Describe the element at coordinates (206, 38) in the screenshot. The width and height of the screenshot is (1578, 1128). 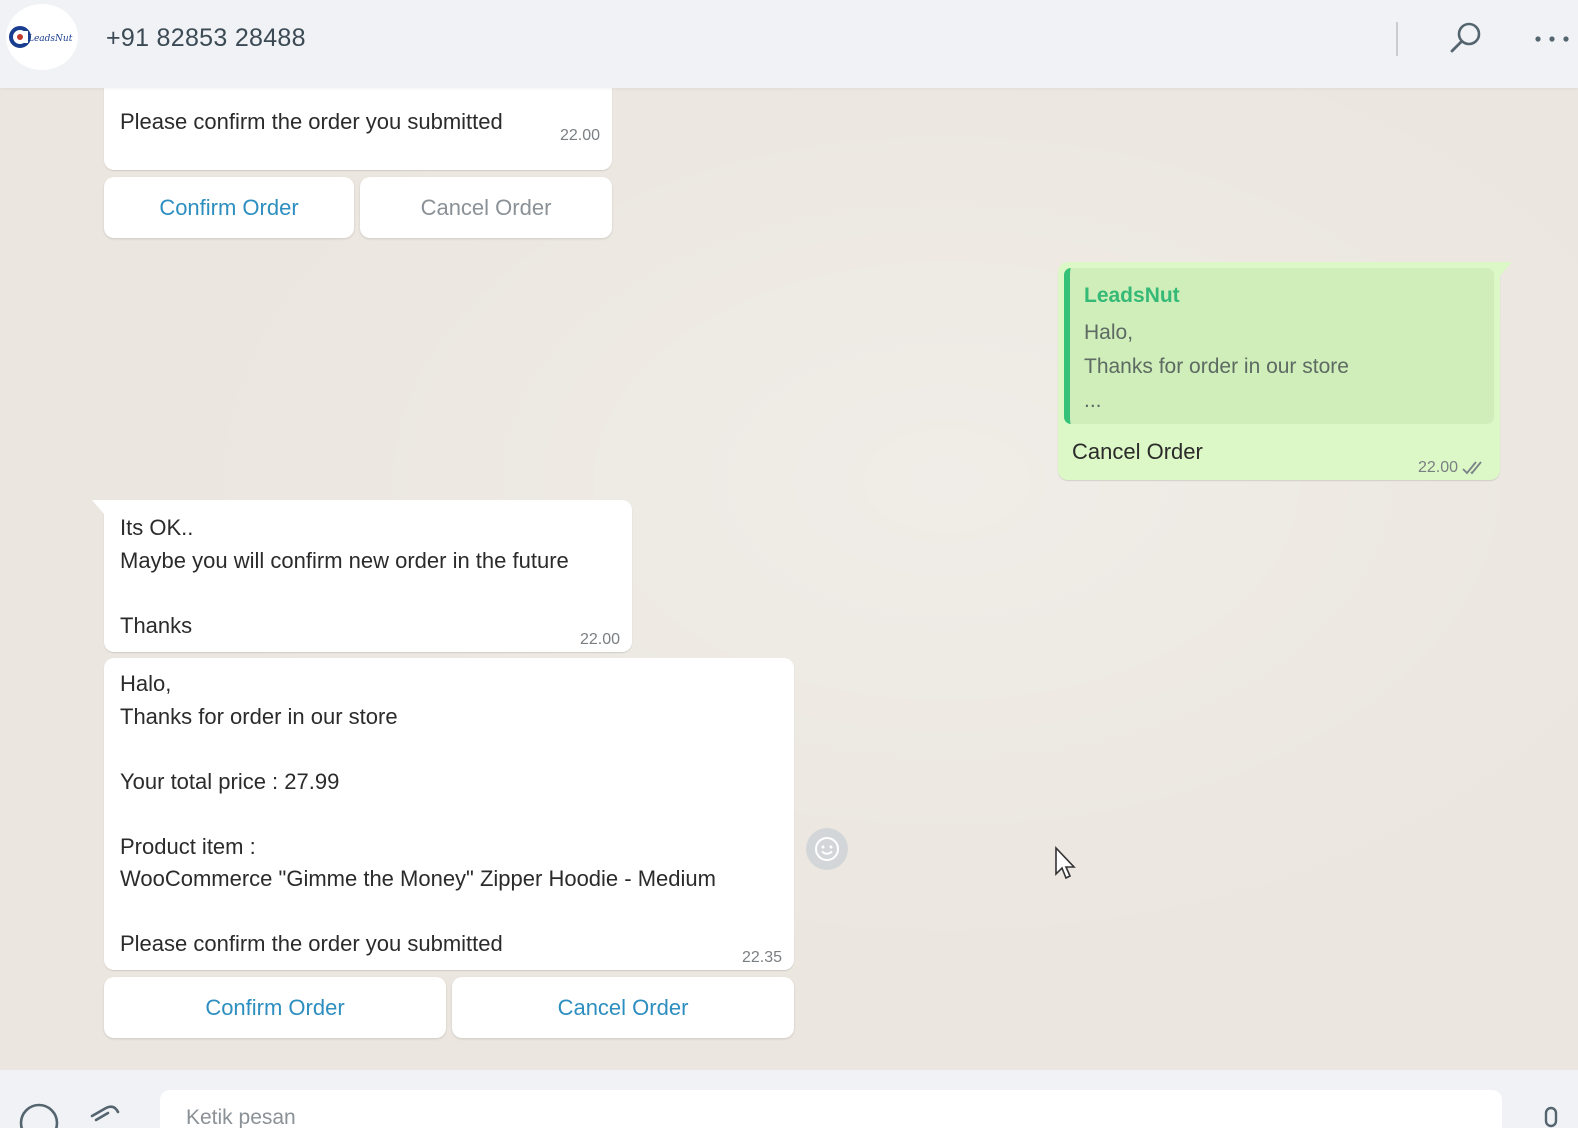
I see `contact-name: +91 82853 28488` at that location.